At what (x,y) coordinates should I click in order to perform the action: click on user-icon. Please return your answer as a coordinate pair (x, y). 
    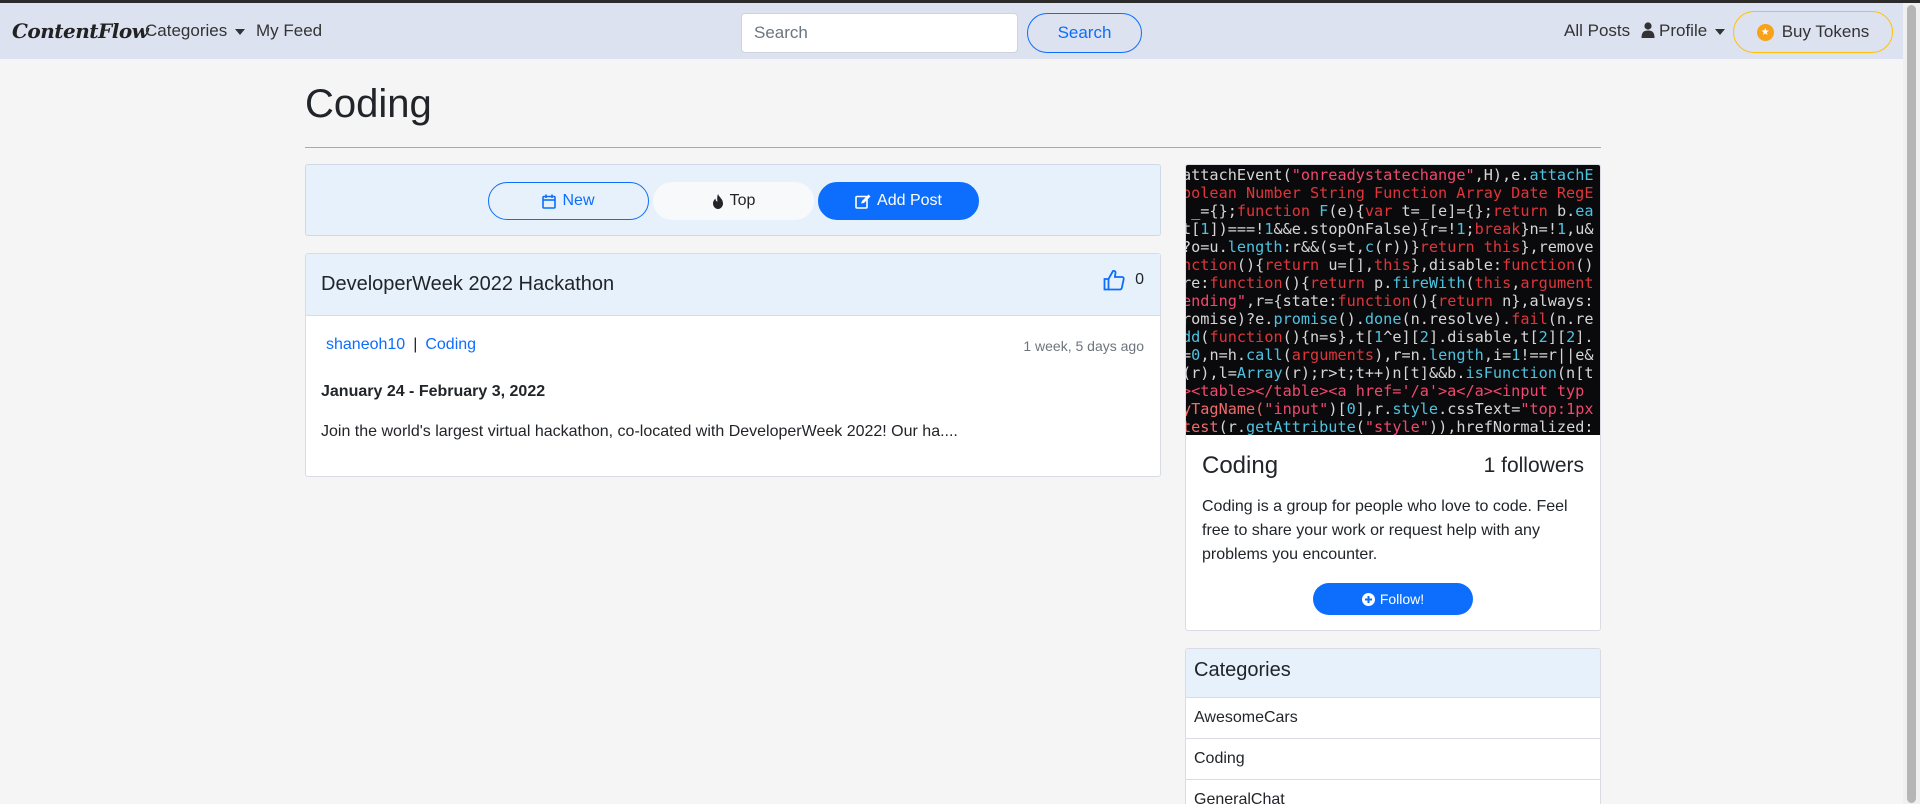
    Looking at the image, I should click on (1648, 30).